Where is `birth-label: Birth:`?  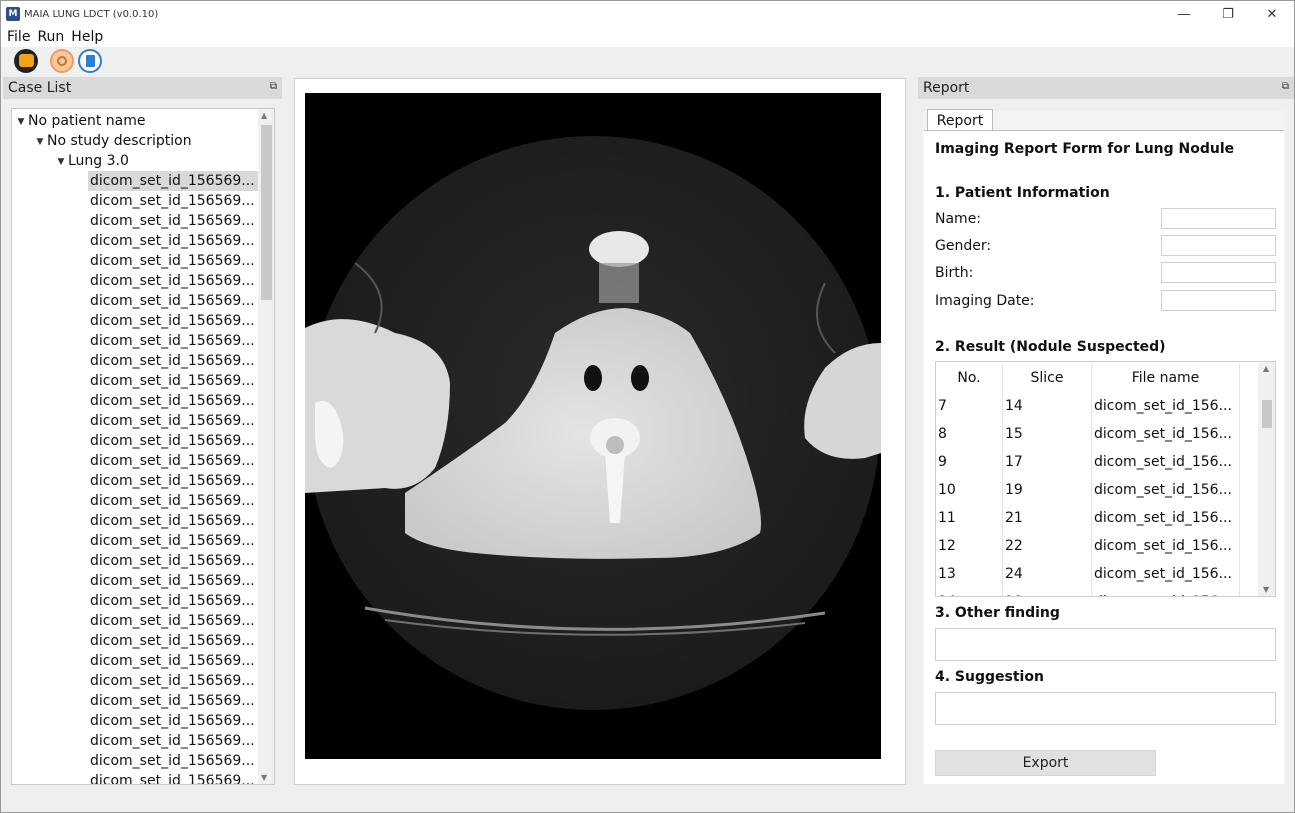 birth-label: Birth: is located at coordinates (954, 273).